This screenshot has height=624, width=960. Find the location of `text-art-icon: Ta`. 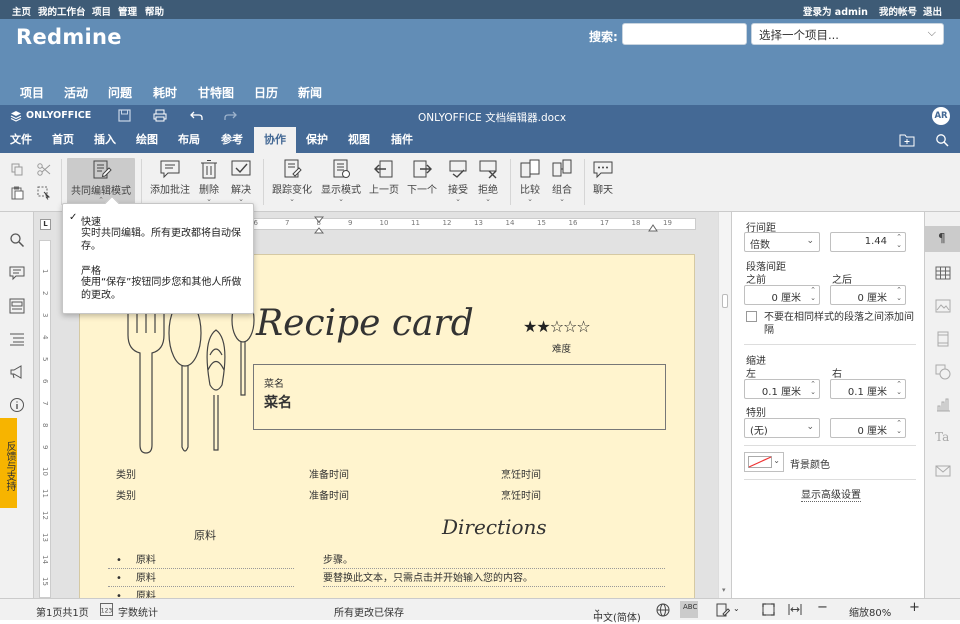

text-art-icon: Ta is located at coordinates (943, 438).